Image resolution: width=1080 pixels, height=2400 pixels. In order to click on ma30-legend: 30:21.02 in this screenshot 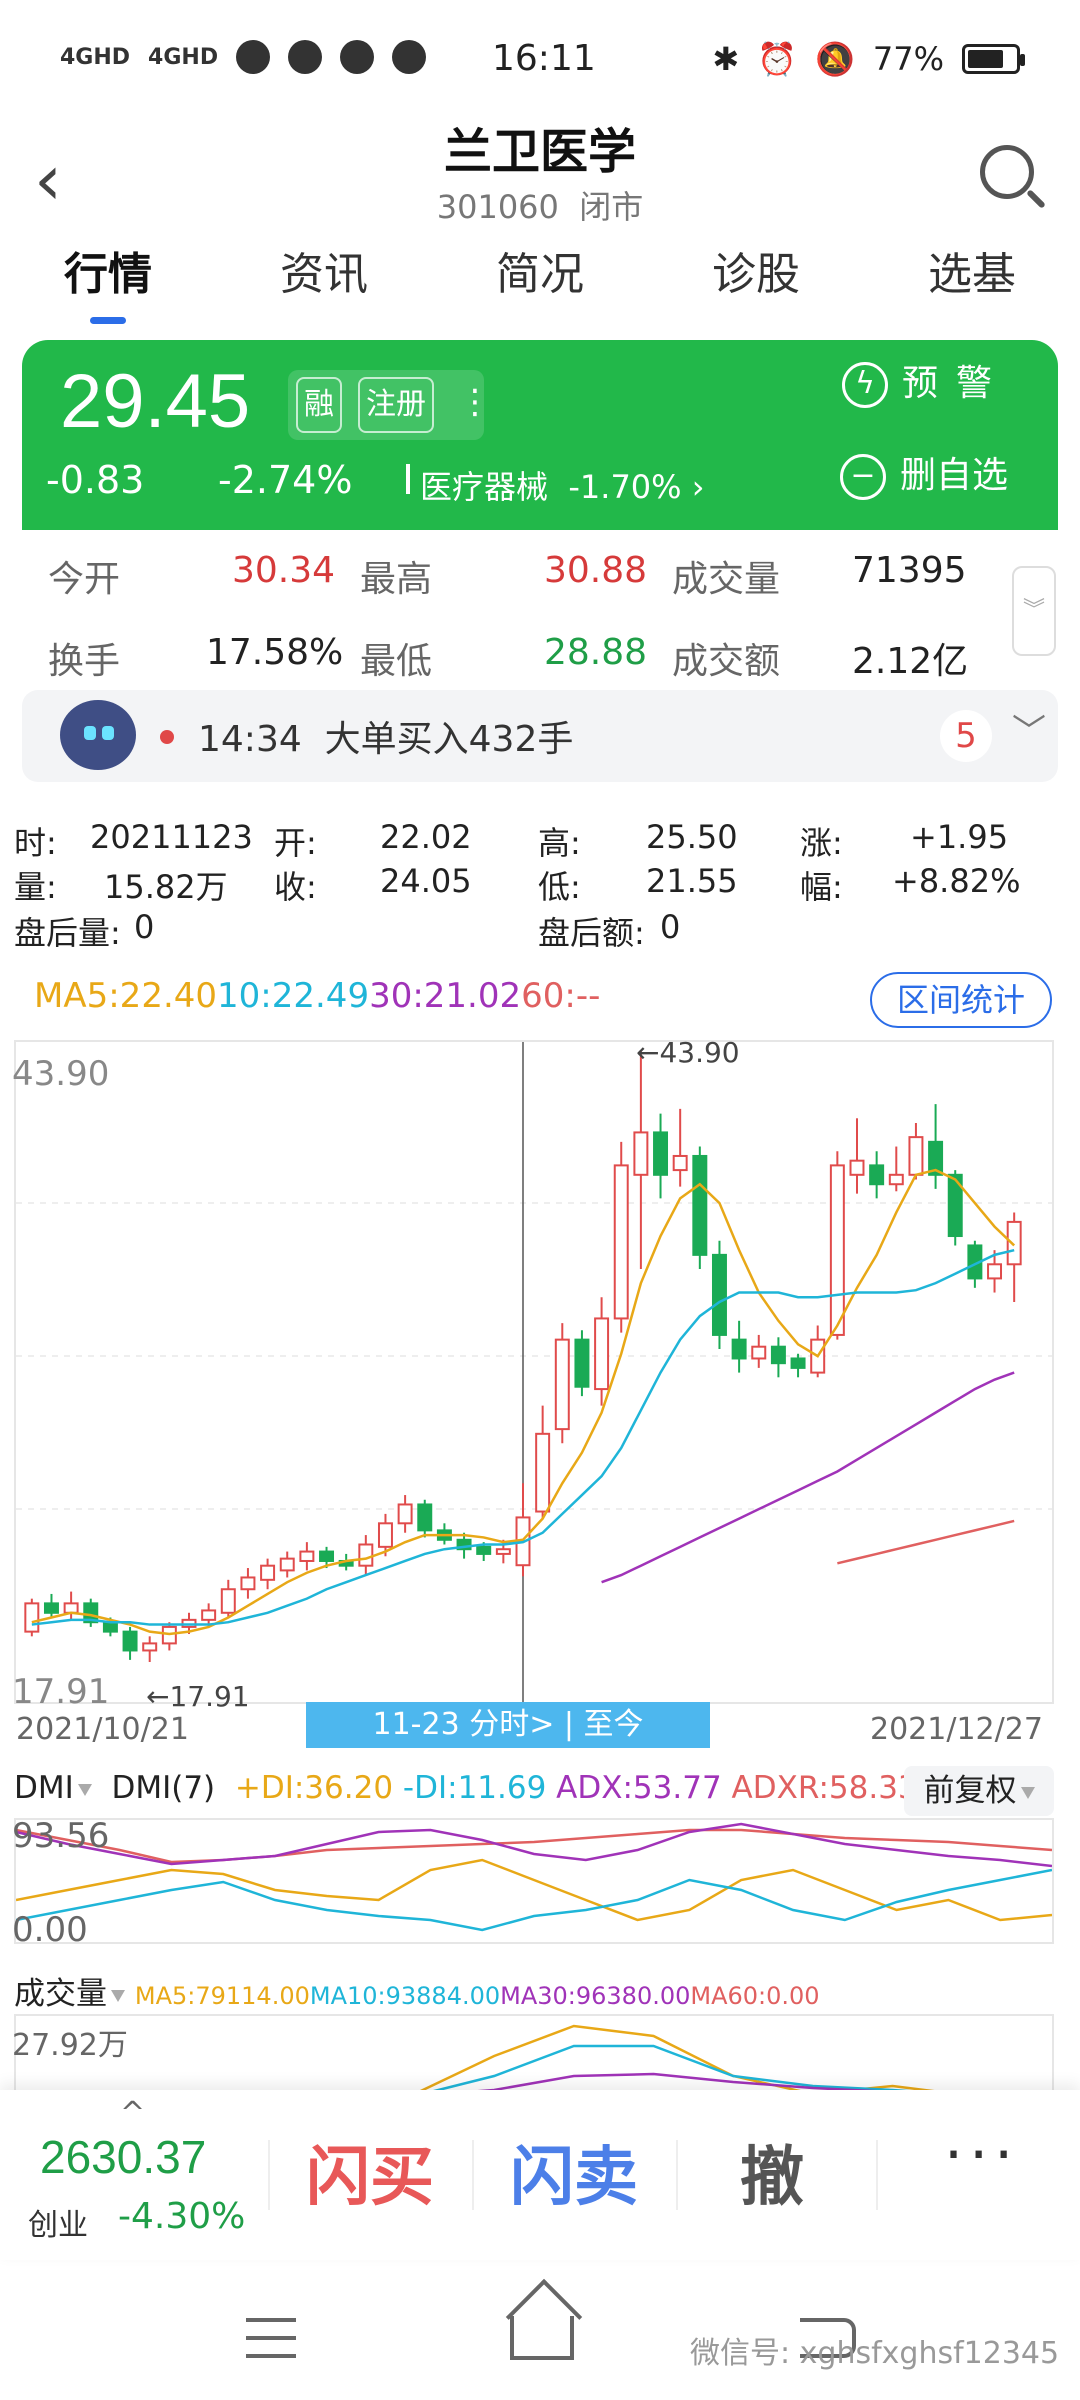, I will do `click(445, 996)`.